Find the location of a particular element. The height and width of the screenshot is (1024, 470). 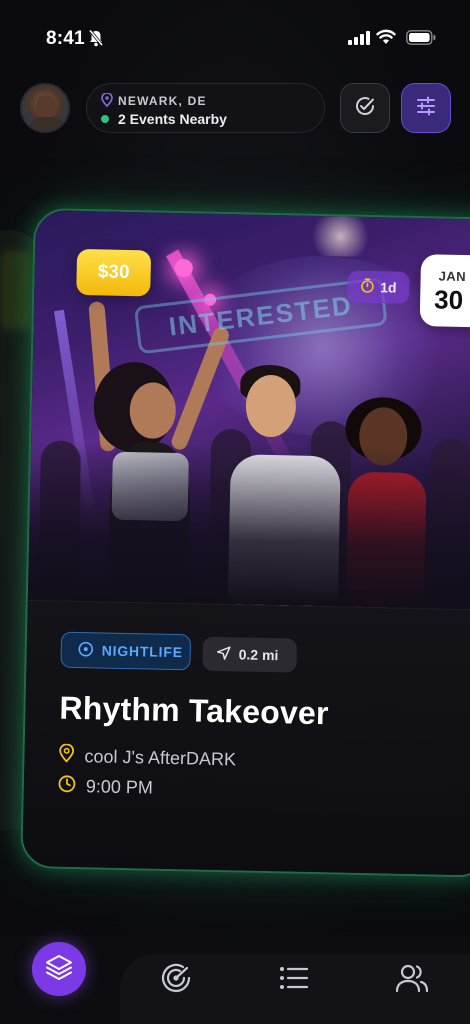

distance-label: 0.2 mi is located at coordinates (258, 655).